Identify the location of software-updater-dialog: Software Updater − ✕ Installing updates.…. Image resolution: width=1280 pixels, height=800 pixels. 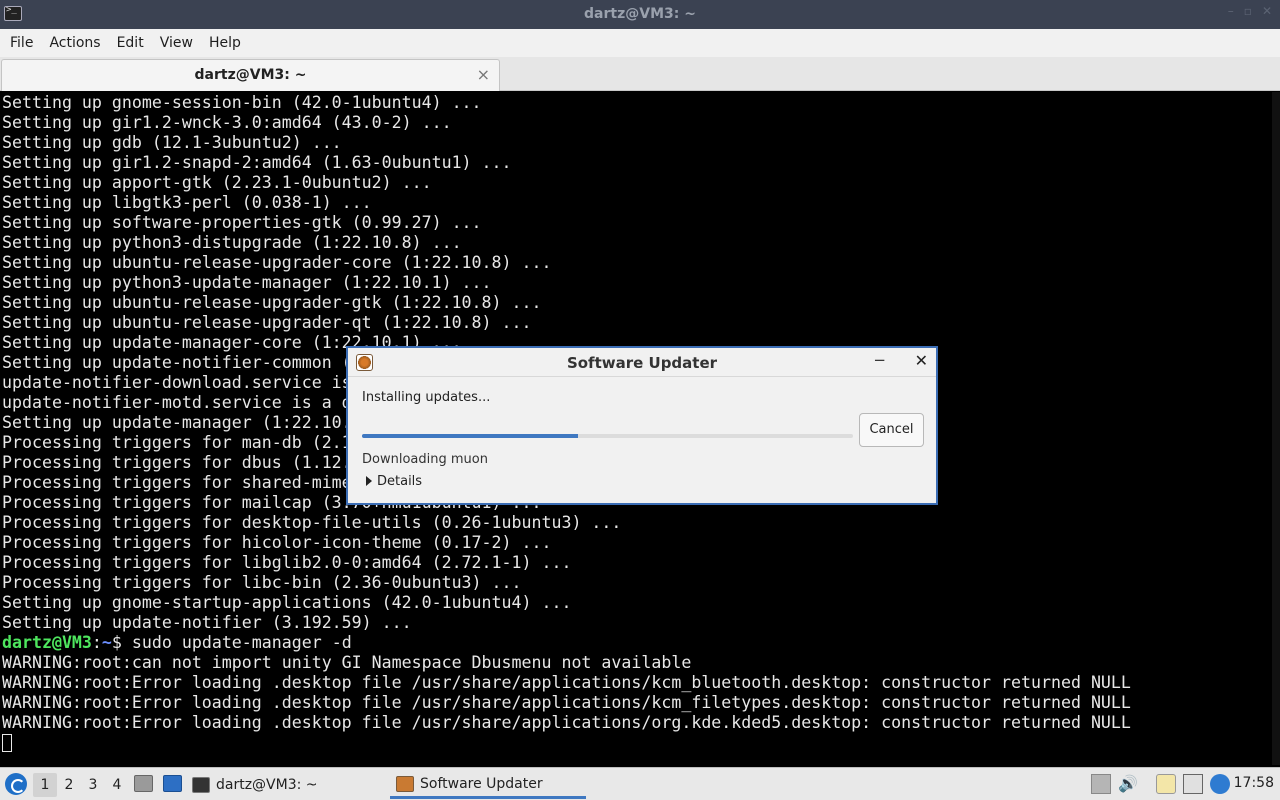
(642, 425).